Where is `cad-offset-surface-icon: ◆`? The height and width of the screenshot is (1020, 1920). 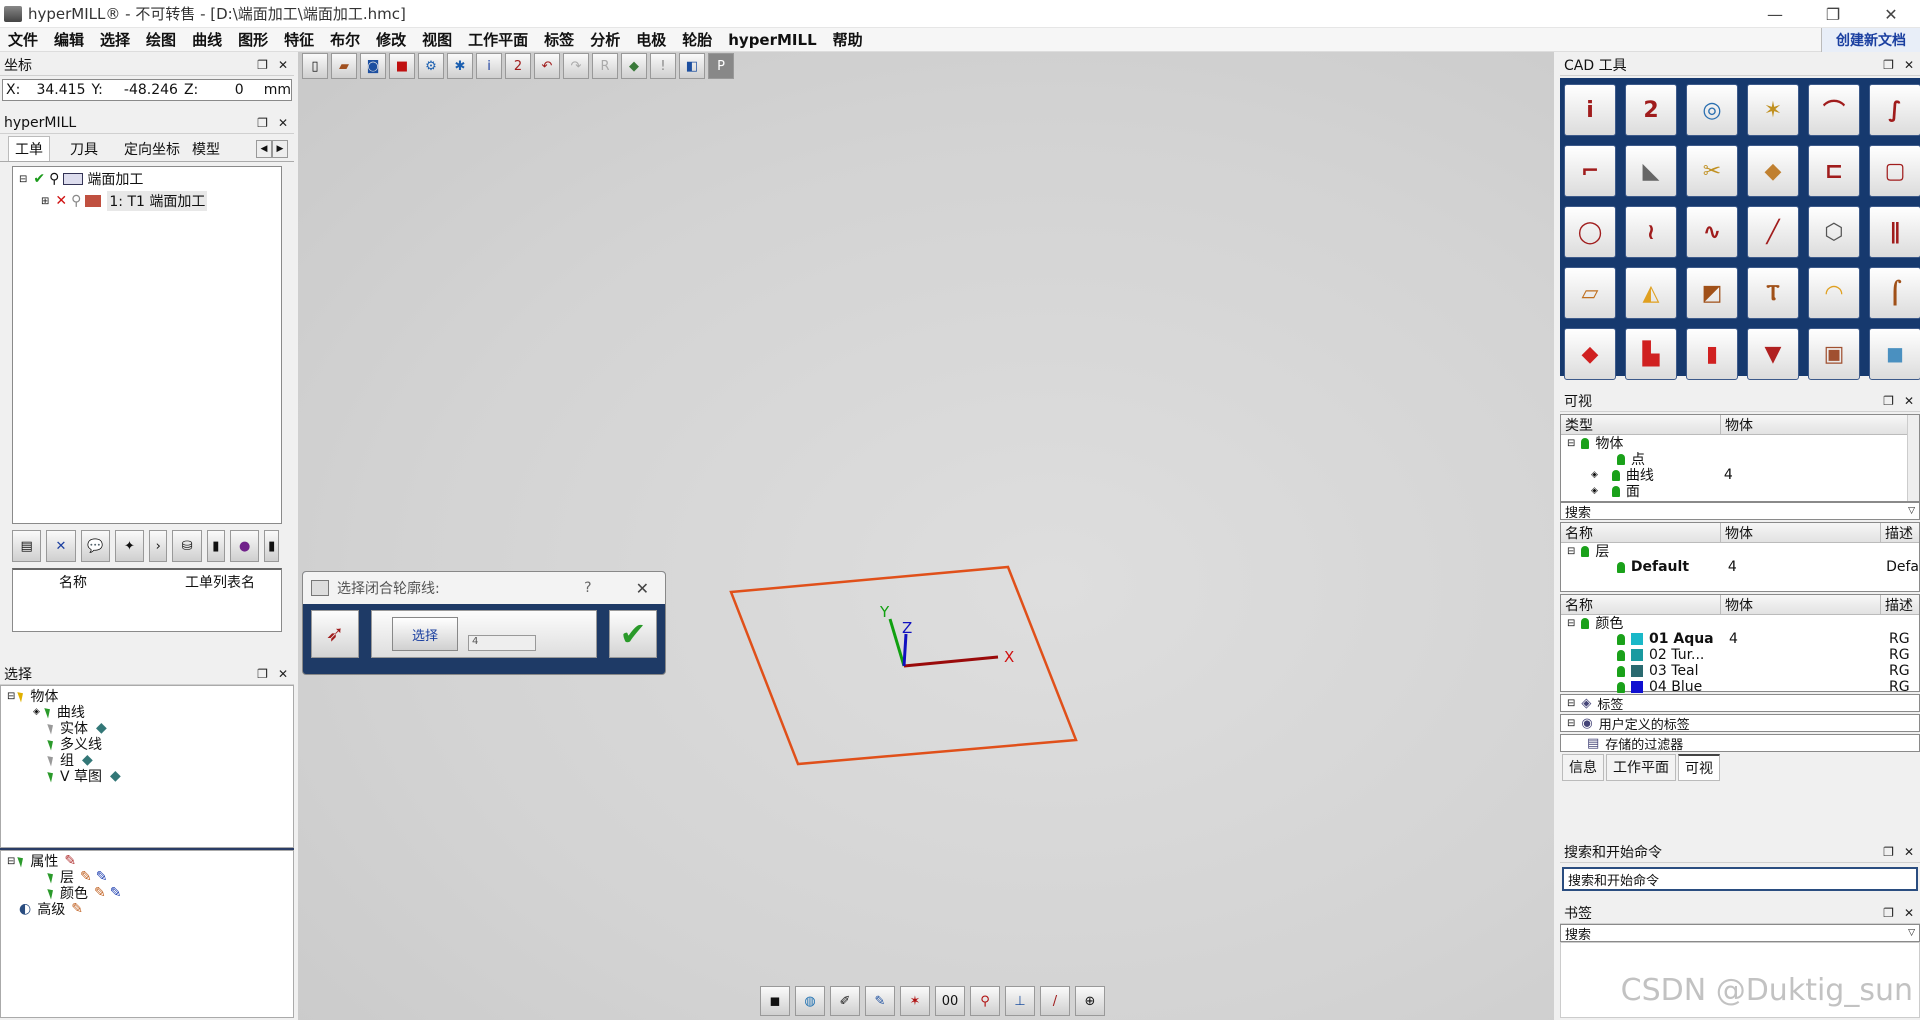 cad-offset-surface-icon: ◆ is located at coordinates (1773, 171).